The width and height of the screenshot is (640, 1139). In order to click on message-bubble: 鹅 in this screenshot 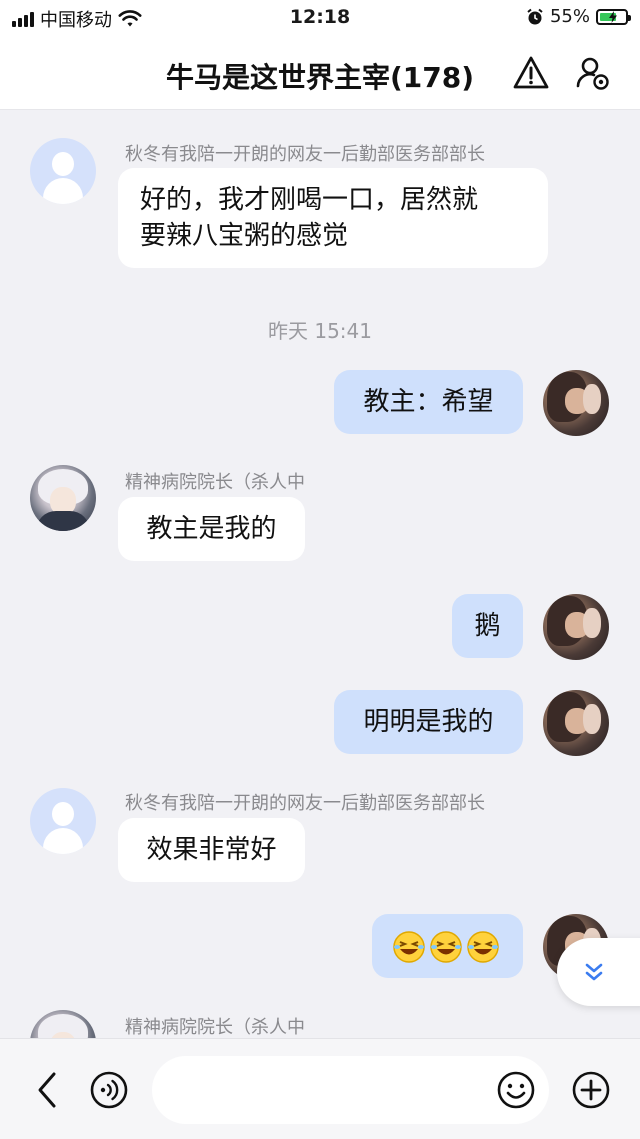, I will do `click(487, 626)`.